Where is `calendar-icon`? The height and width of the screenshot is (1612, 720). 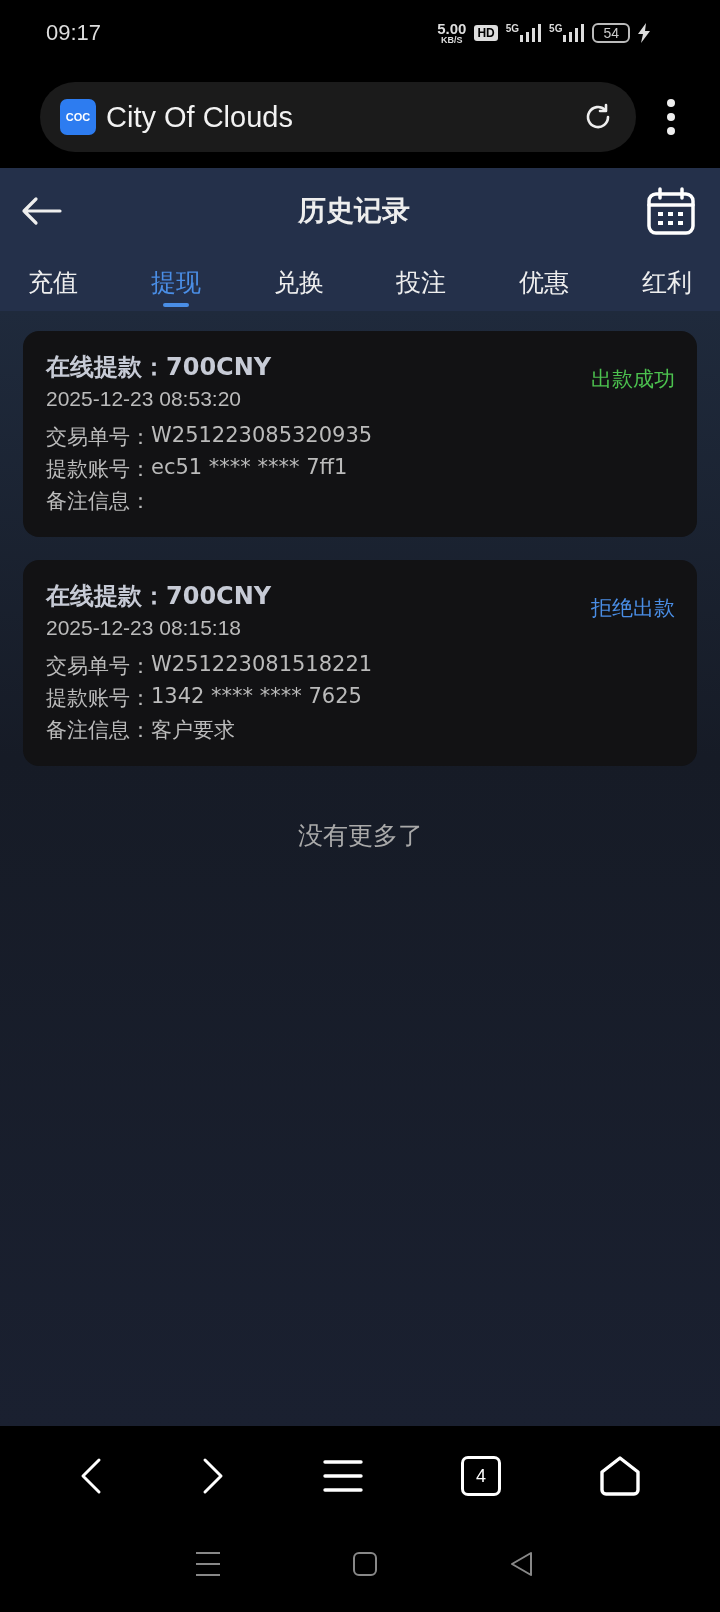
calendar-icon is located at coordinates (671, 211).